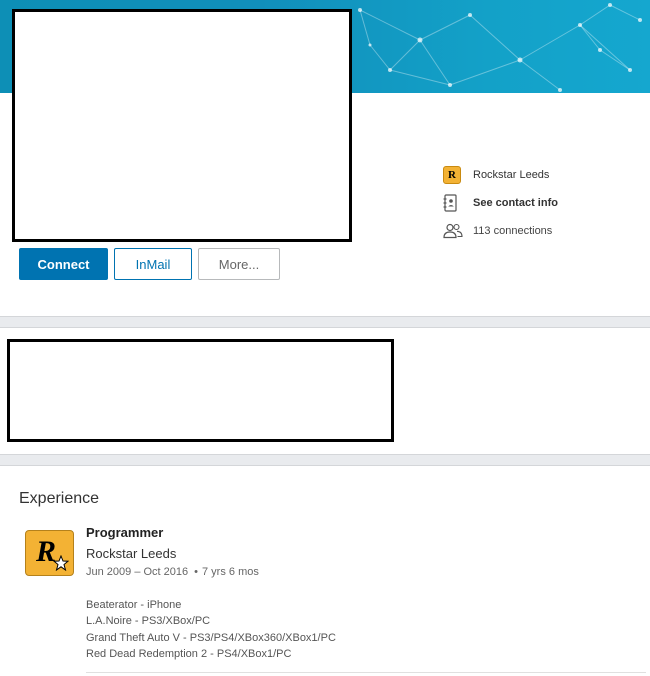  Describe the element at coordinates (124, 532) in the screenshot. I see `experience-job-title: Programmer` at that location.